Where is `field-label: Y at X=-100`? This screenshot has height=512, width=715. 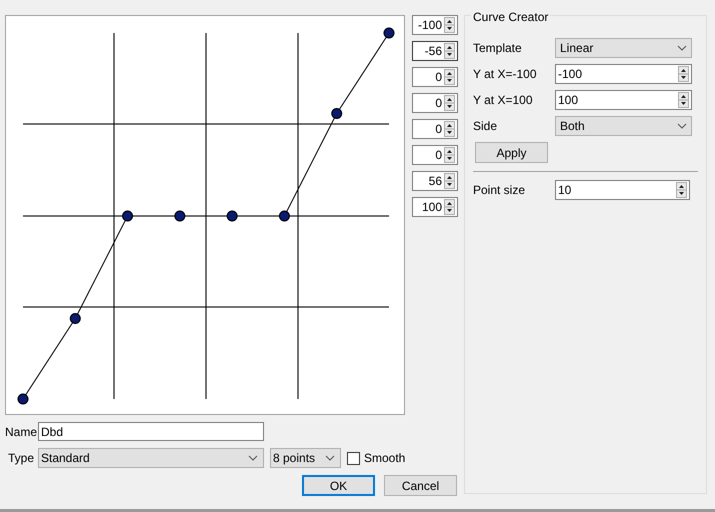
field-label: Y at X=-100 is located at coordinates (505, 74).